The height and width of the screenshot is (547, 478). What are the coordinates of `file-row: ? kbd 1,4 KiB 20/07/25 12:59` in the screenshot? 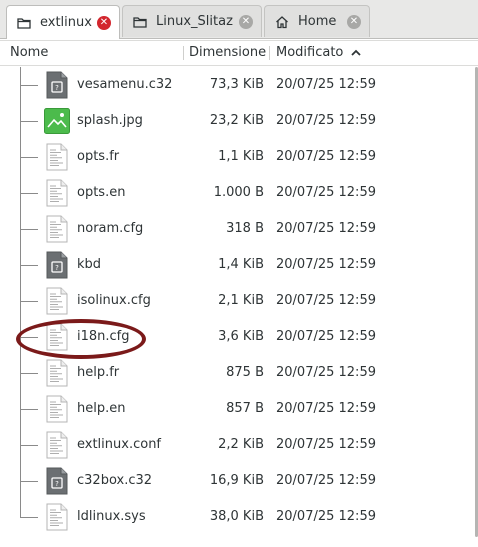 It's located at (239, 265).